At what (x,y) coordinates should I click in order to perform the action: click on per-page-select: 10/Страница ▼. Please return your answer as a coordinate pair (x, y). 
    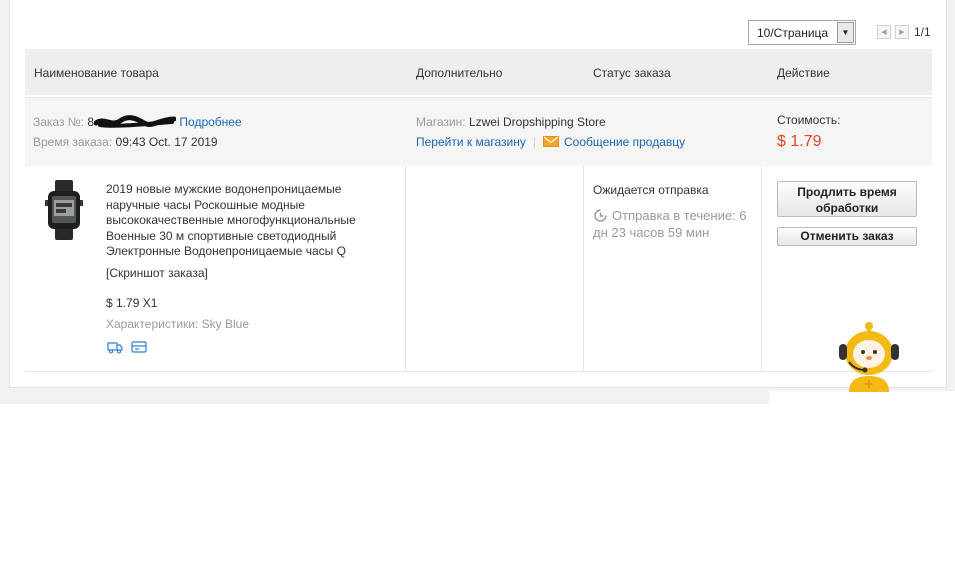
    Looking at the image, I should click on (802, 32).